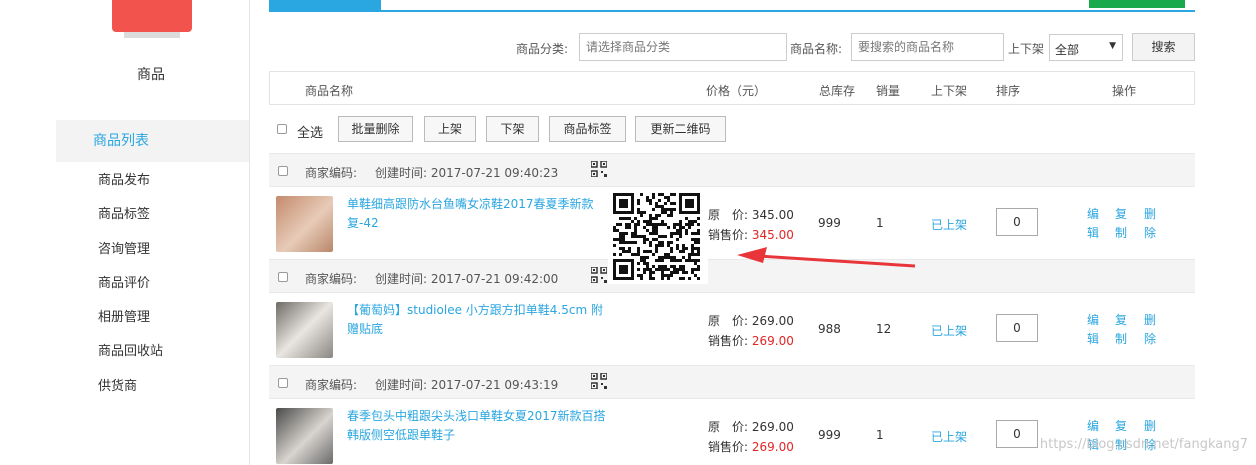 The width and height of the screenshot is (1256, 465). Describe the element at coordinates (130, 223) in the screenshot. I see `sidebar-item-goods-tags: 商品标签` at that location.